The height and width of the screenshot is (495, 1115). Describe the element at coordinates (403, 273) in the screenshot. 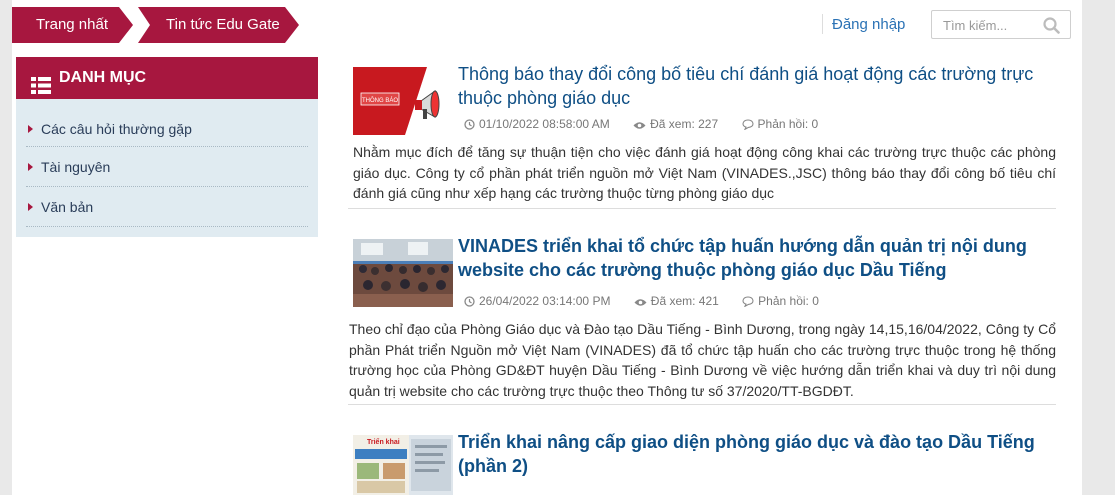

I see `news-thumbnail` at that location.